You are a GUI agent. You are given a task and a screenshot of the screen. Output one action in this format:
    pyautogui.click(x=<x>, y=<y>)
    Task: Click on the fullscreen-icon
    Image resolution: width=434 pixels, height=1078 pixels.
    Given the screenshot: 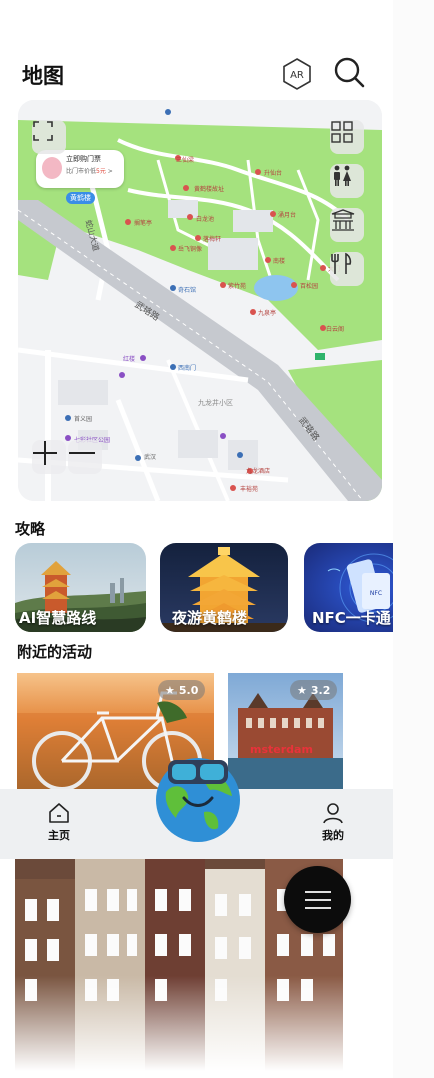 What is the action you would take?
    pyautogui.click(x=49, y=137)
    